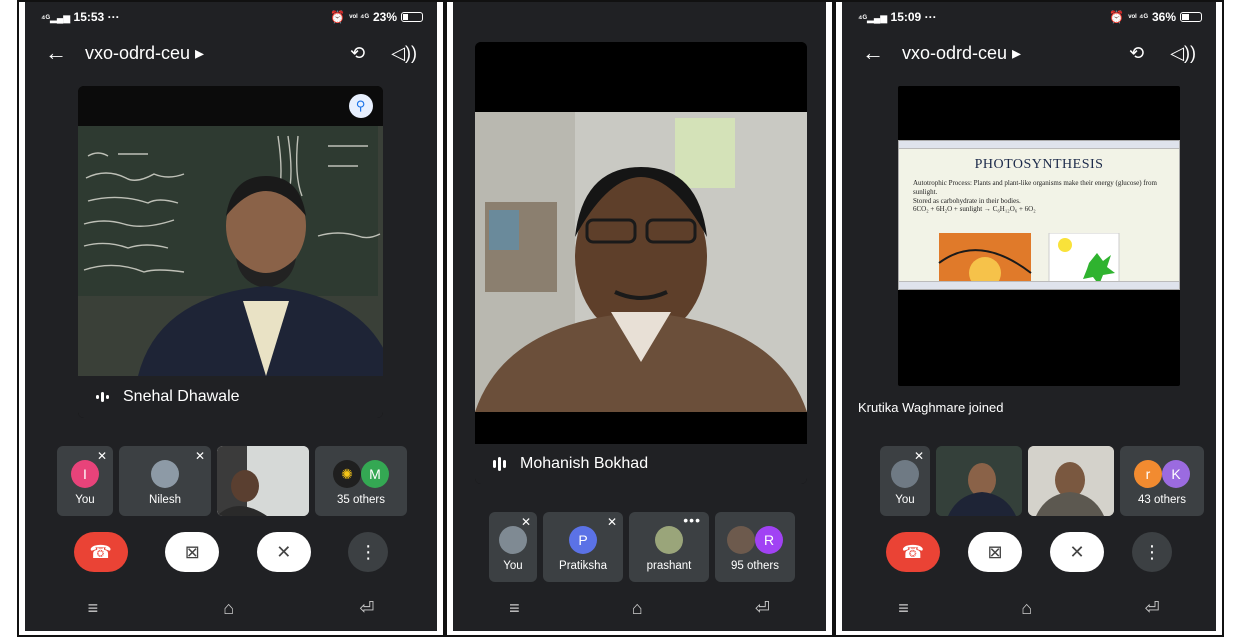  I want to click on avatar: I, so click(85, 474).